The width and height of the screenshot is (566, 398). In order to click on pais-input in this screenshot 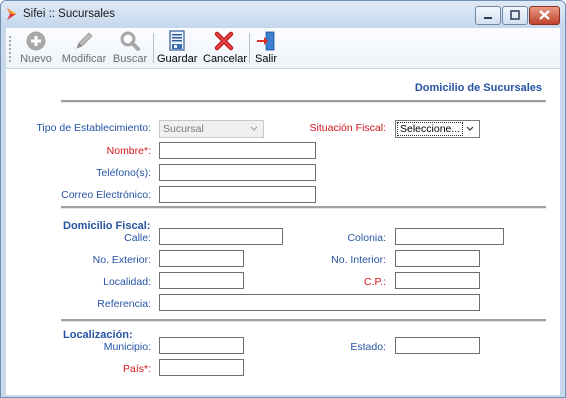, I will do `click(201, 367)`.